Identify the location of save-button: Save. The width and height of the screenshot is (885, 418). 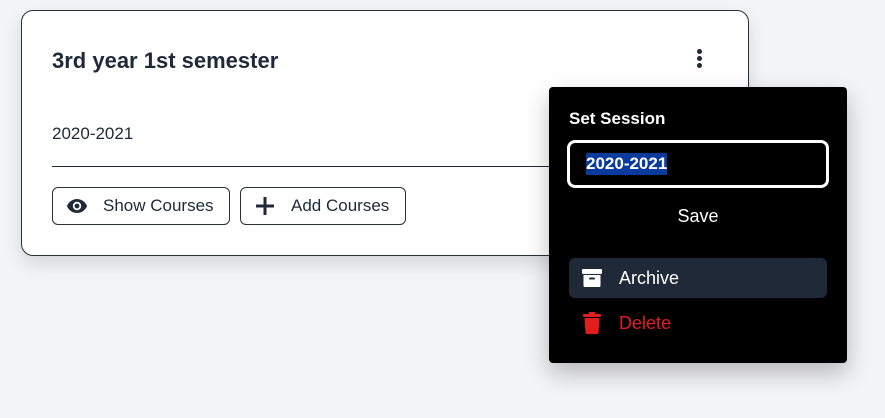
(698, 216).